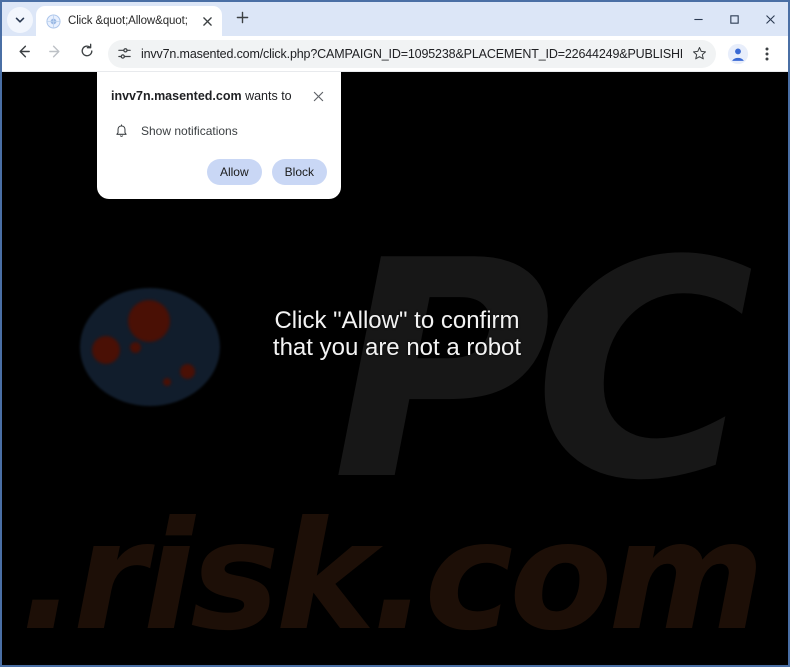  I want to click on reload-icon, so click(87, 53).